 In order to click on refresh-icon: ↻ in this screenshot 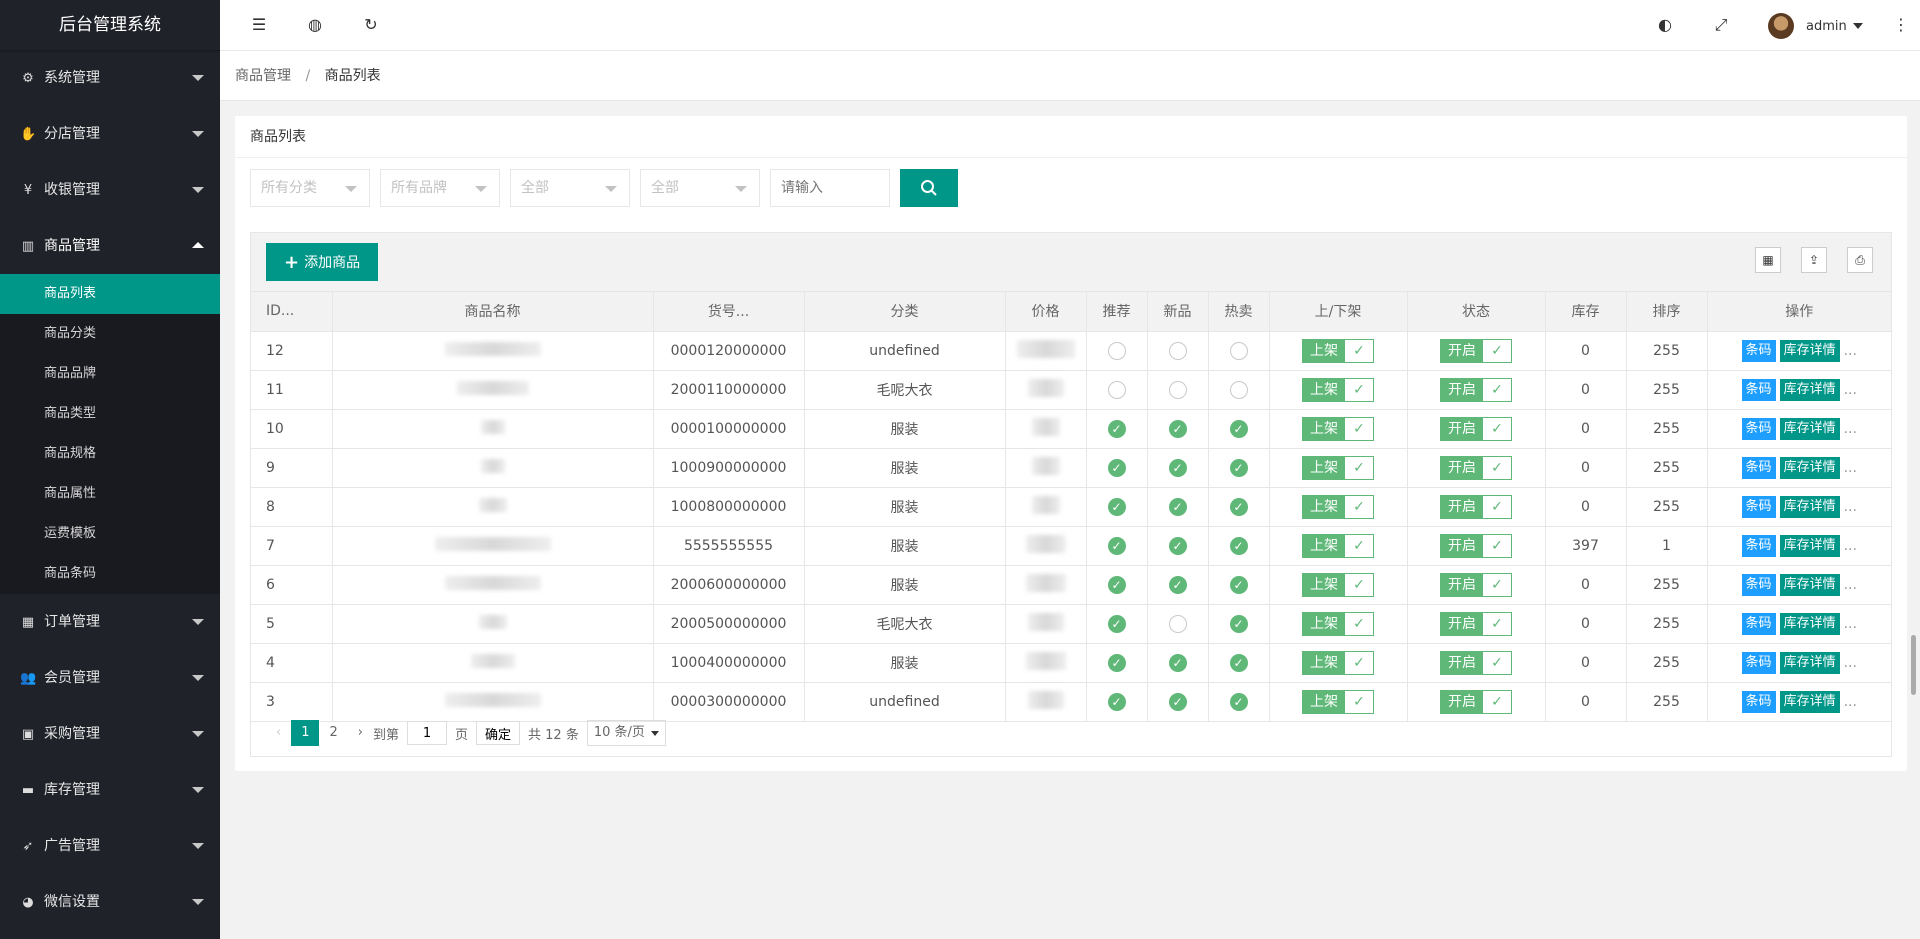, I will do `click(371, 25)`.